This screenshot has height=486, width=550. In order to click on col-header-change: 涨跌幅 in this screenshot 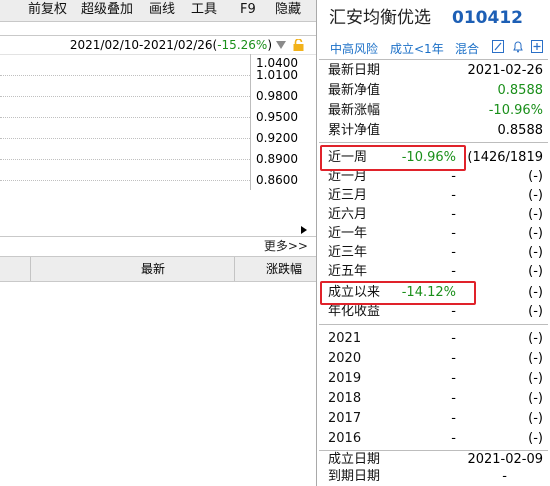, I will do `click(284, 269)`.